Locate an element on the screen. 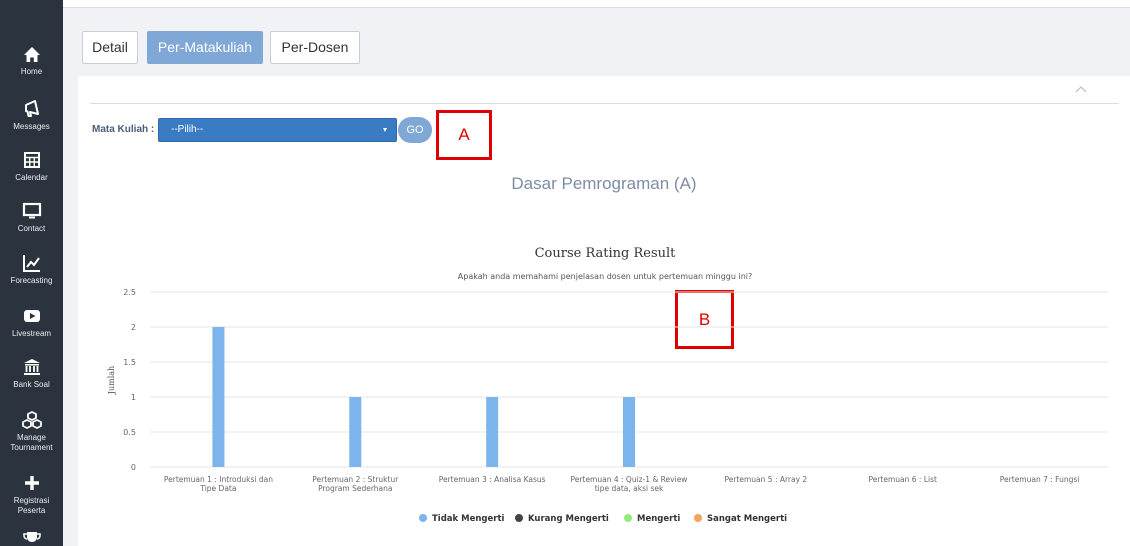 The image size is (1130, 546). sidebar-item-label: Messages is located at coordinates (31, 126).